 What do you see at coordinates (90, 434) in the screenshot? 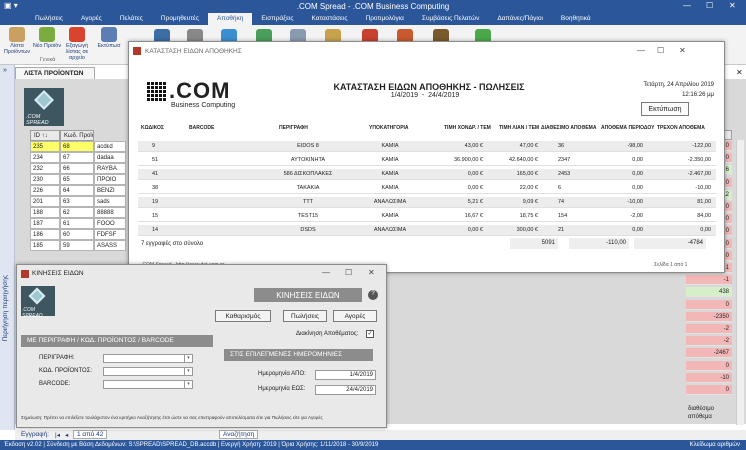
I see `record-position: 1 από 42` at bounding box center [90, 434].